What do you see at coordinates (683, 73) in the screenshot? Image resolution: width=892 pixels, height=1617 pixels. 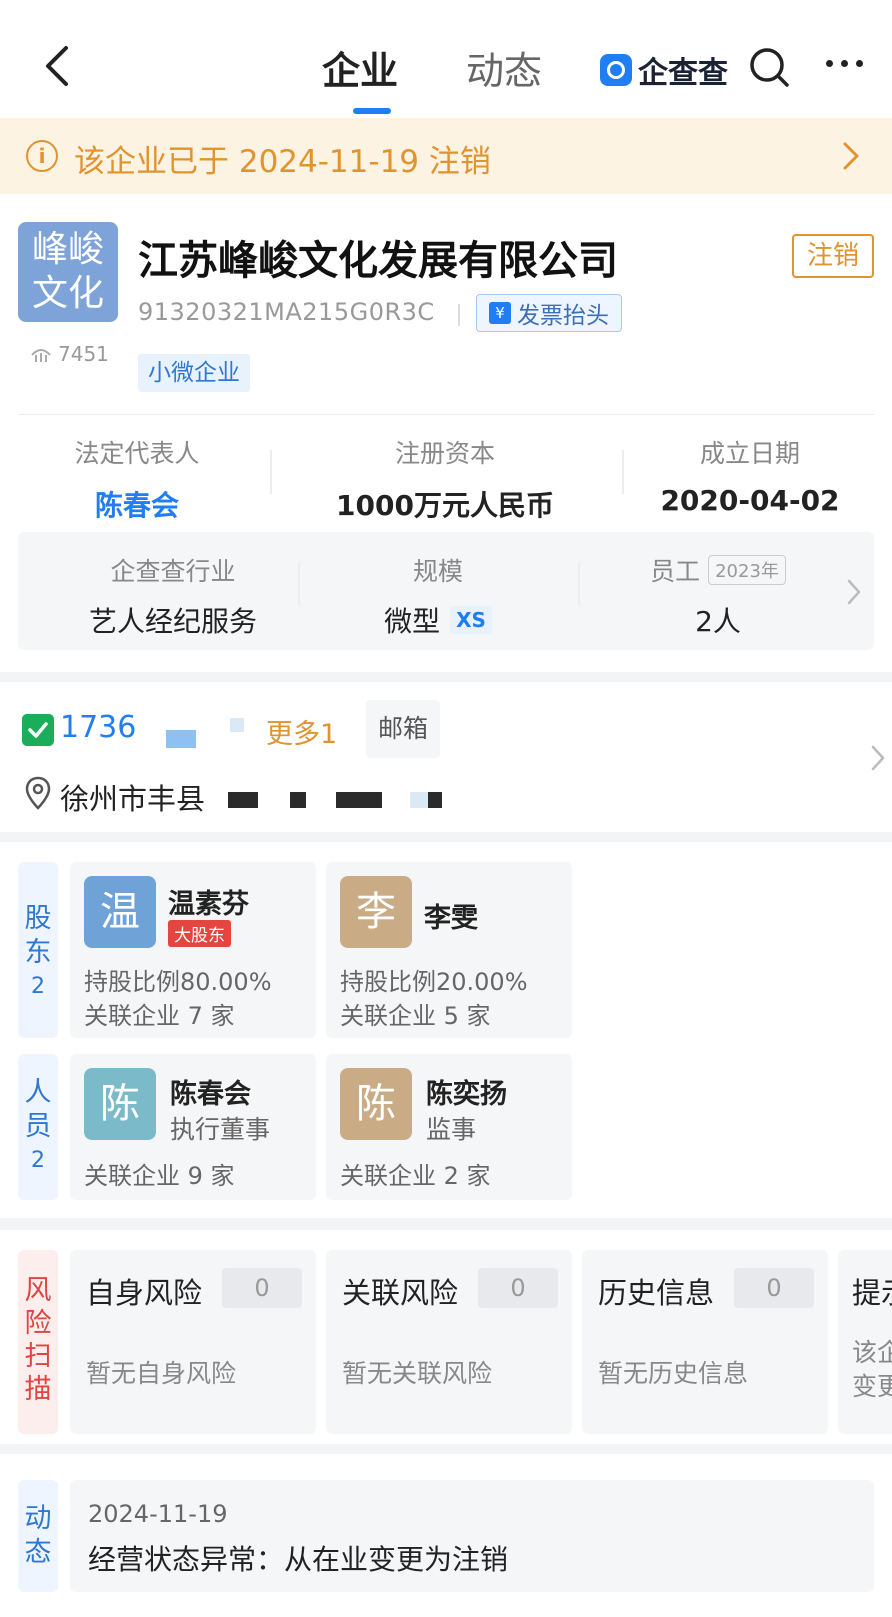 I see `brand-name: 企查查` at bounding box center [683, 73].